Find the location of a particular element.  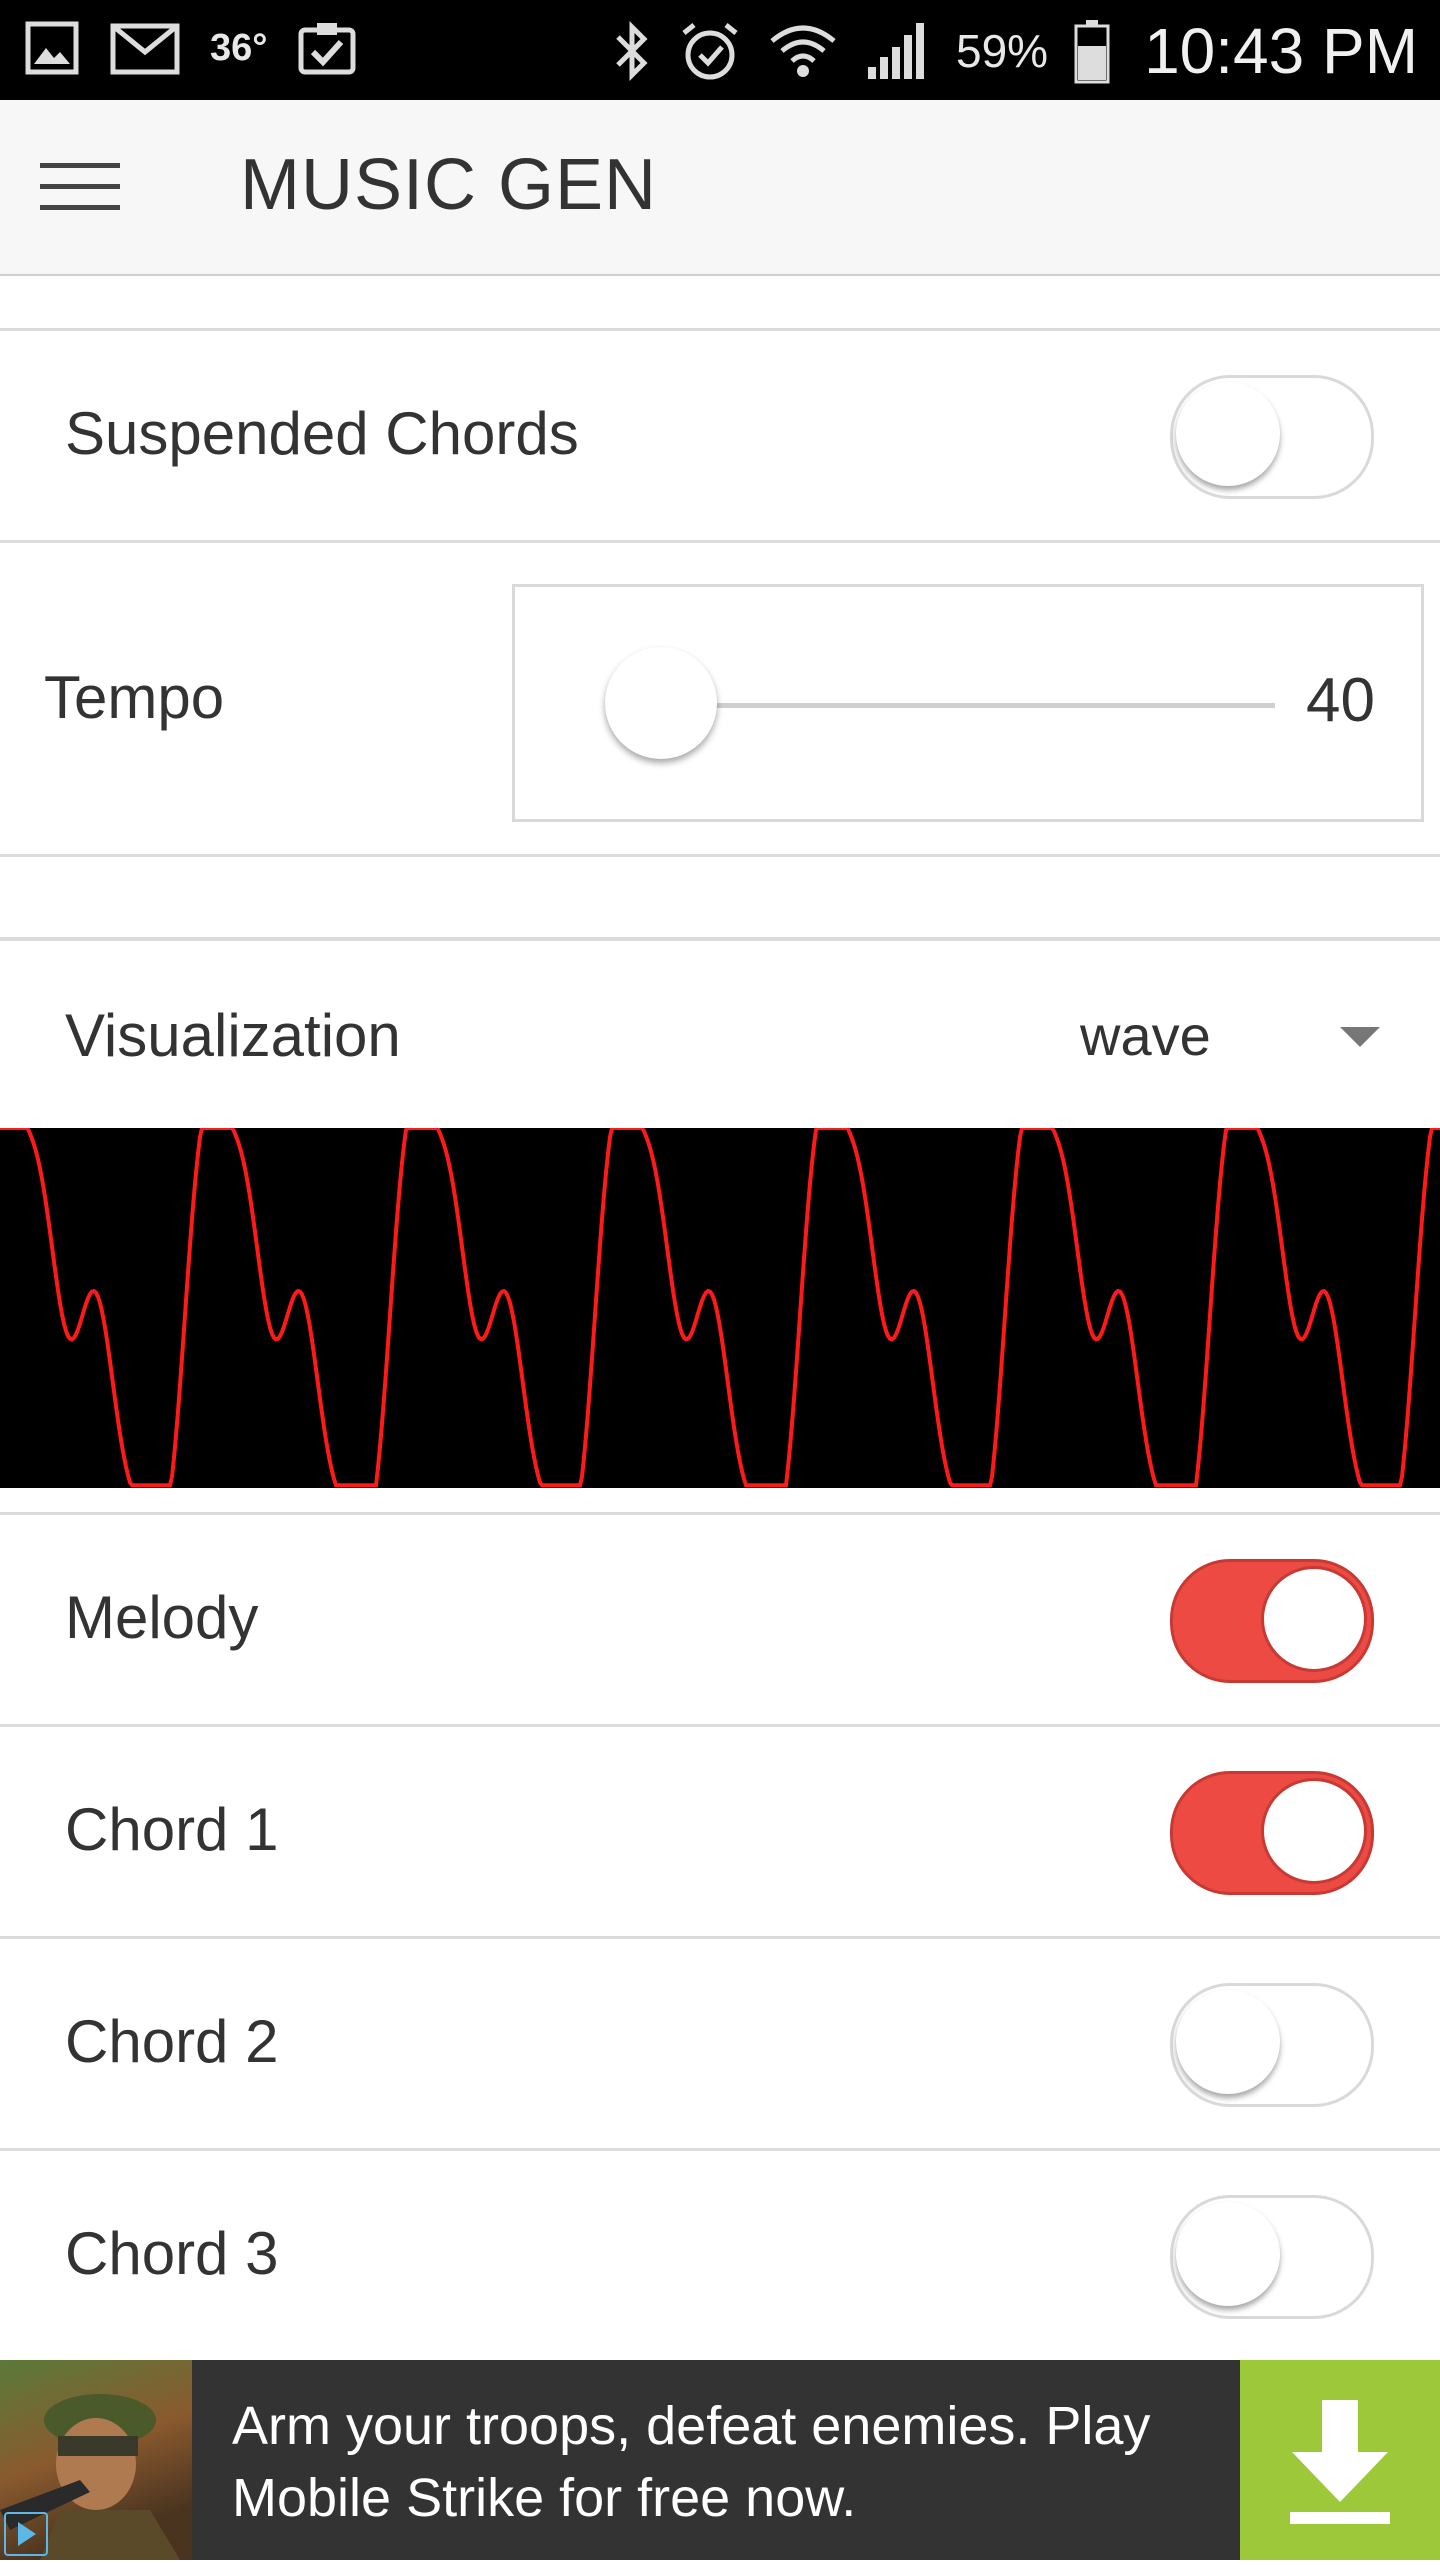

bluetooth-icon is located at coordinates (632, 51).